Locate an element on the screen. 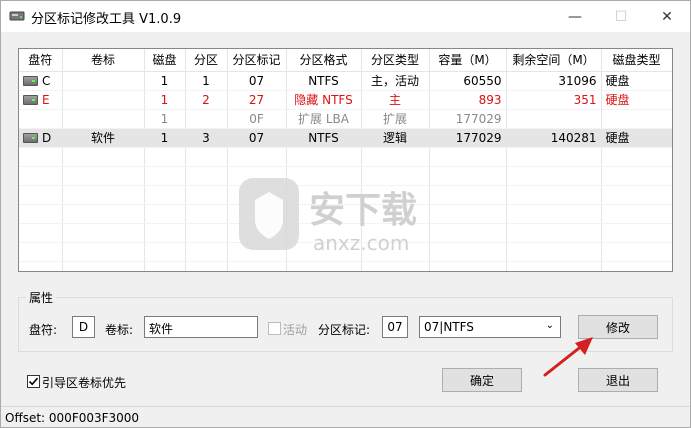 The image size is (691, 428). cell-partition: 3 is located at coordinates (206, 138).